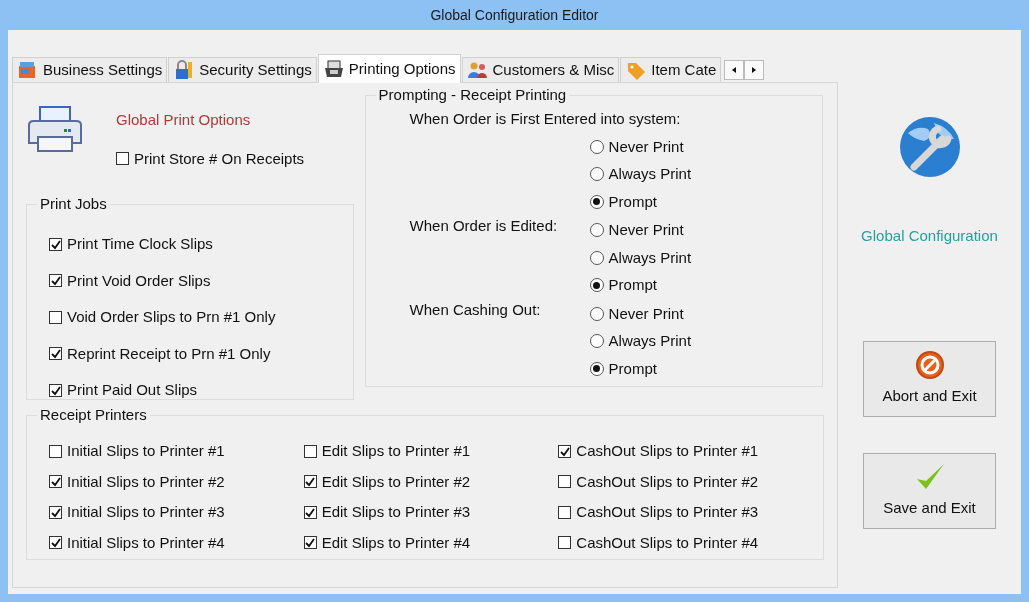  I want to click on caption: Global Configuration, so click(929, 236).